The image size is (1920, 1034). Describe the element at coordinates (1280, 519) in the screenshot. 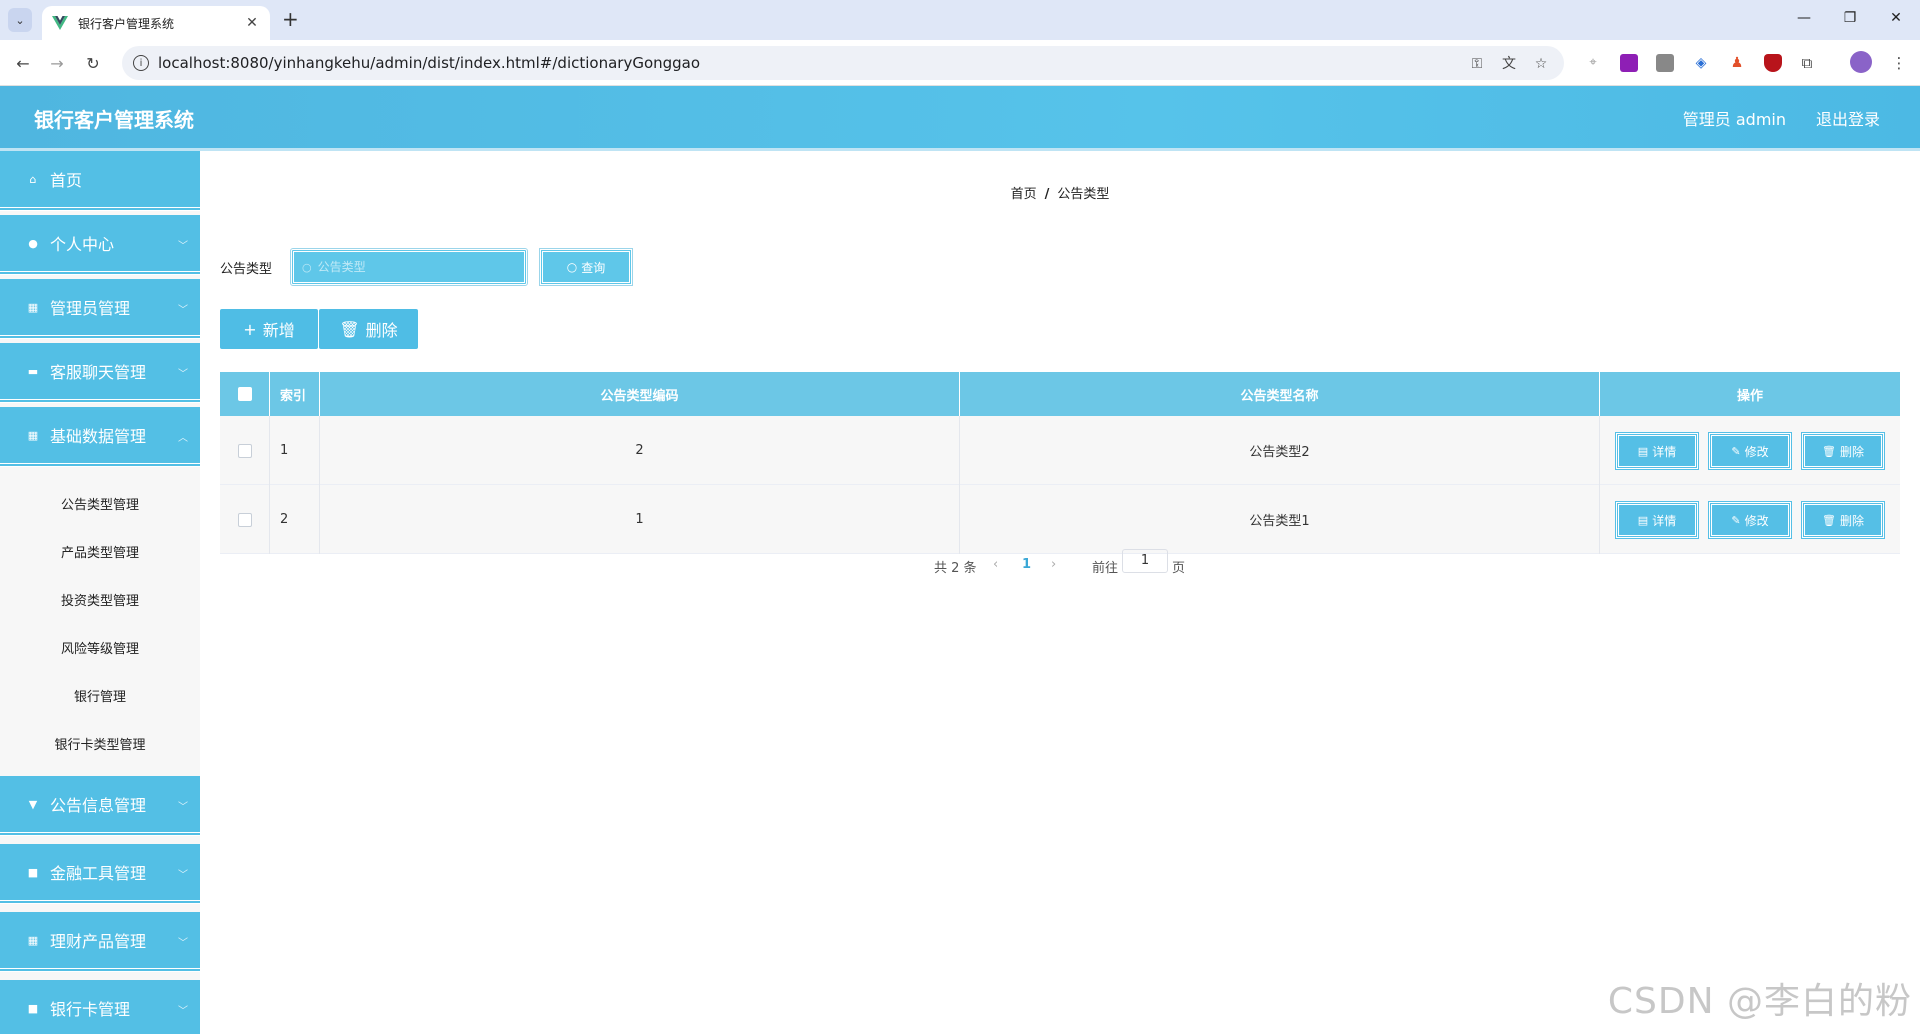

I see `cell-name: 公告类型1` at that location.